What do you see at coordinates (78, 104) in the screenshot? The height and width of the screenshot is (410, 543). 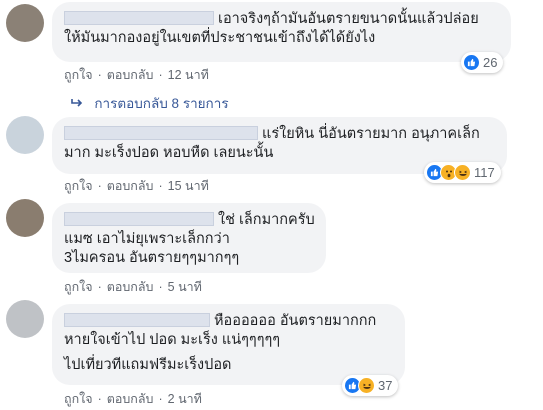 I see `reply-arrow-icon` at bounding box center [78, 104].